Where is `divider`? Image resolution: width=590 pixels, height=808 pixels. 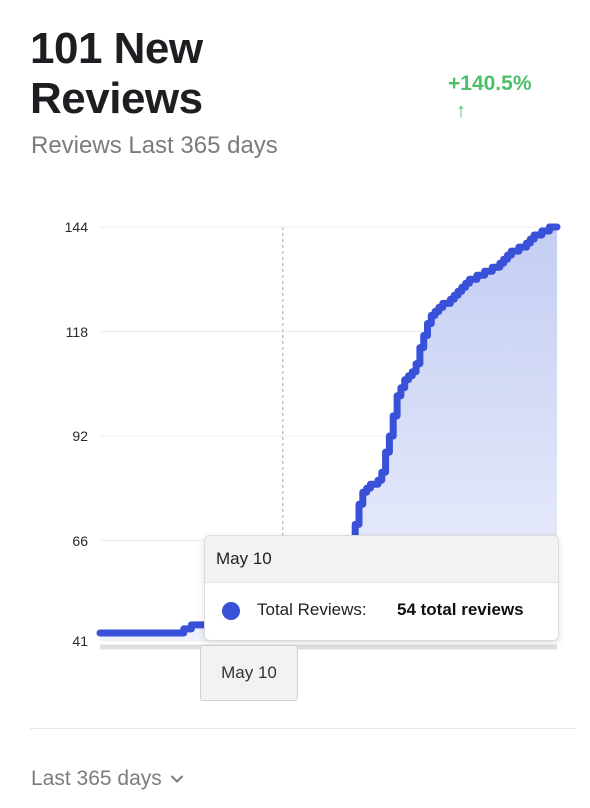
divider is located at coordinates (302, 728).